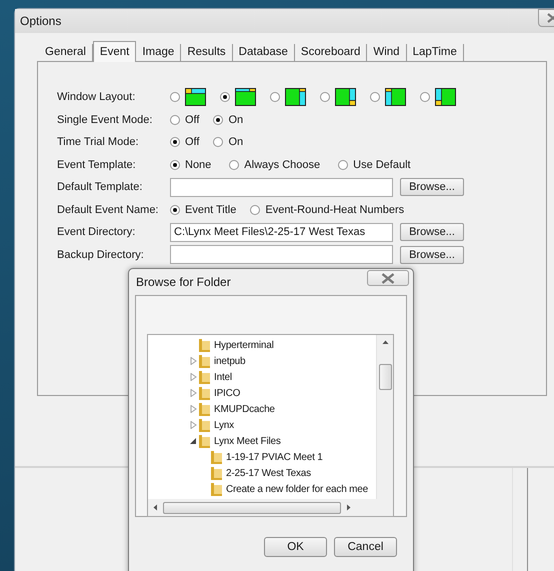 Image resolution: width=554 pixels, height=571 pixels. Describe the element at coordinates (385, 342) in the screenshot. I see `scroll-up-arrow-icon` at that location.